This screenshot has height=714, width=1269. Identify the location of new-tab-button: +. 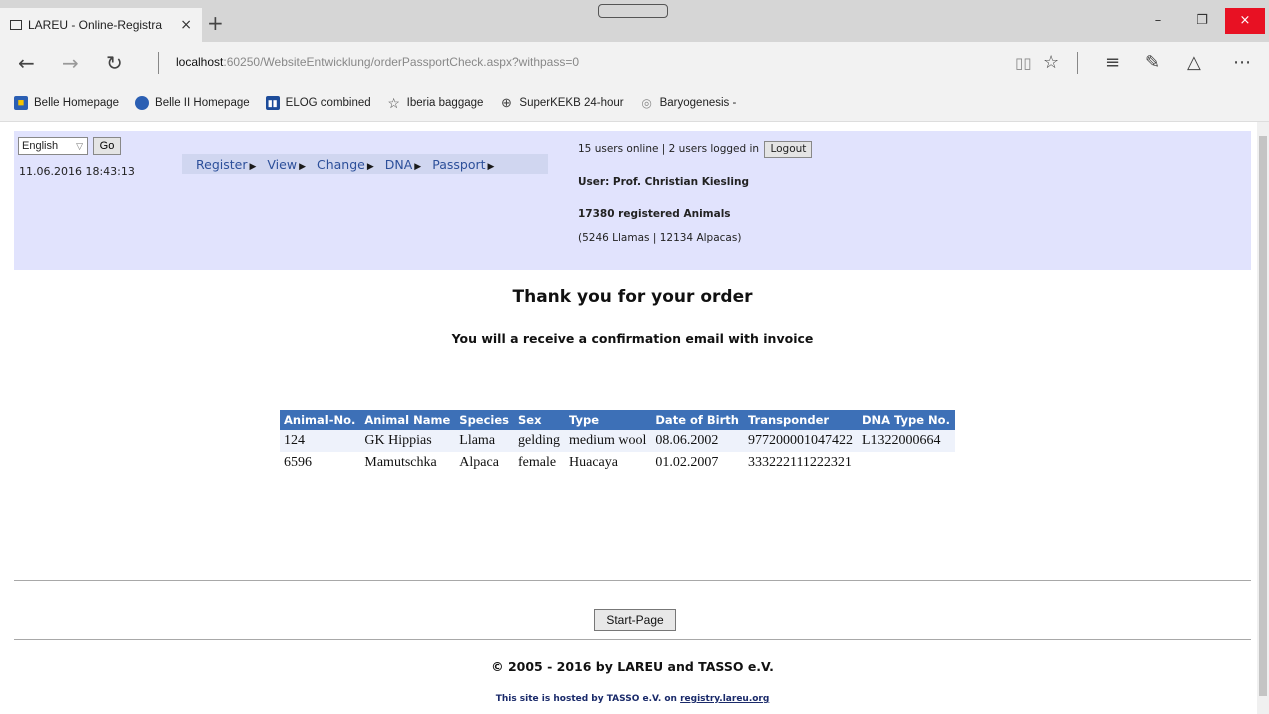
(215, 23).